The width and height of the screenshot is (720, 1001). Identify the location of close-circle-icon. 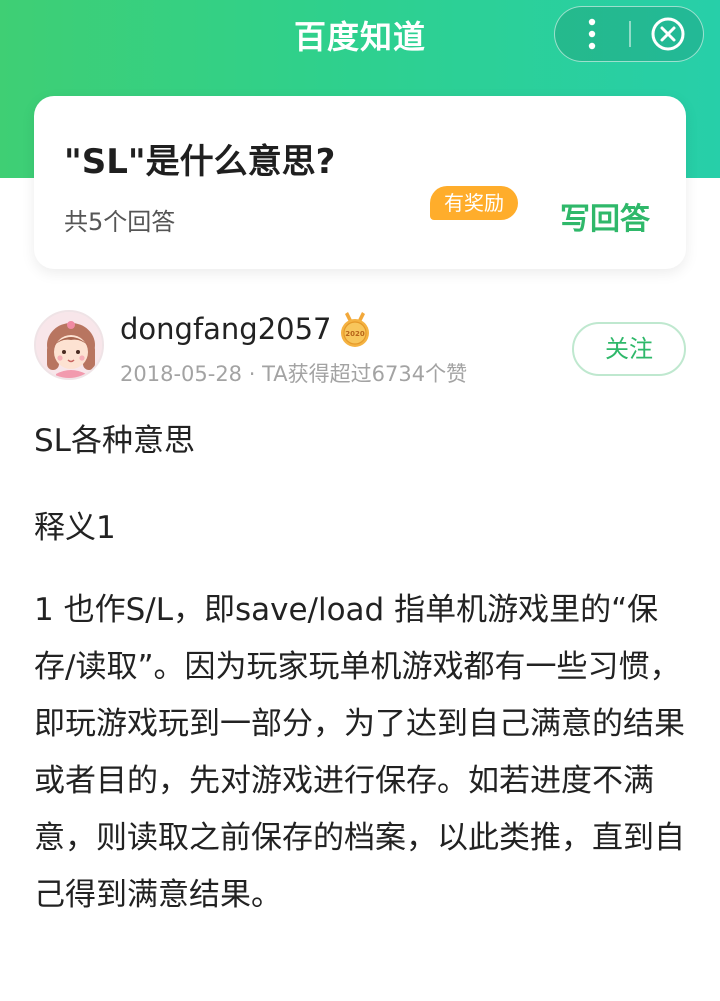
(668, 33).